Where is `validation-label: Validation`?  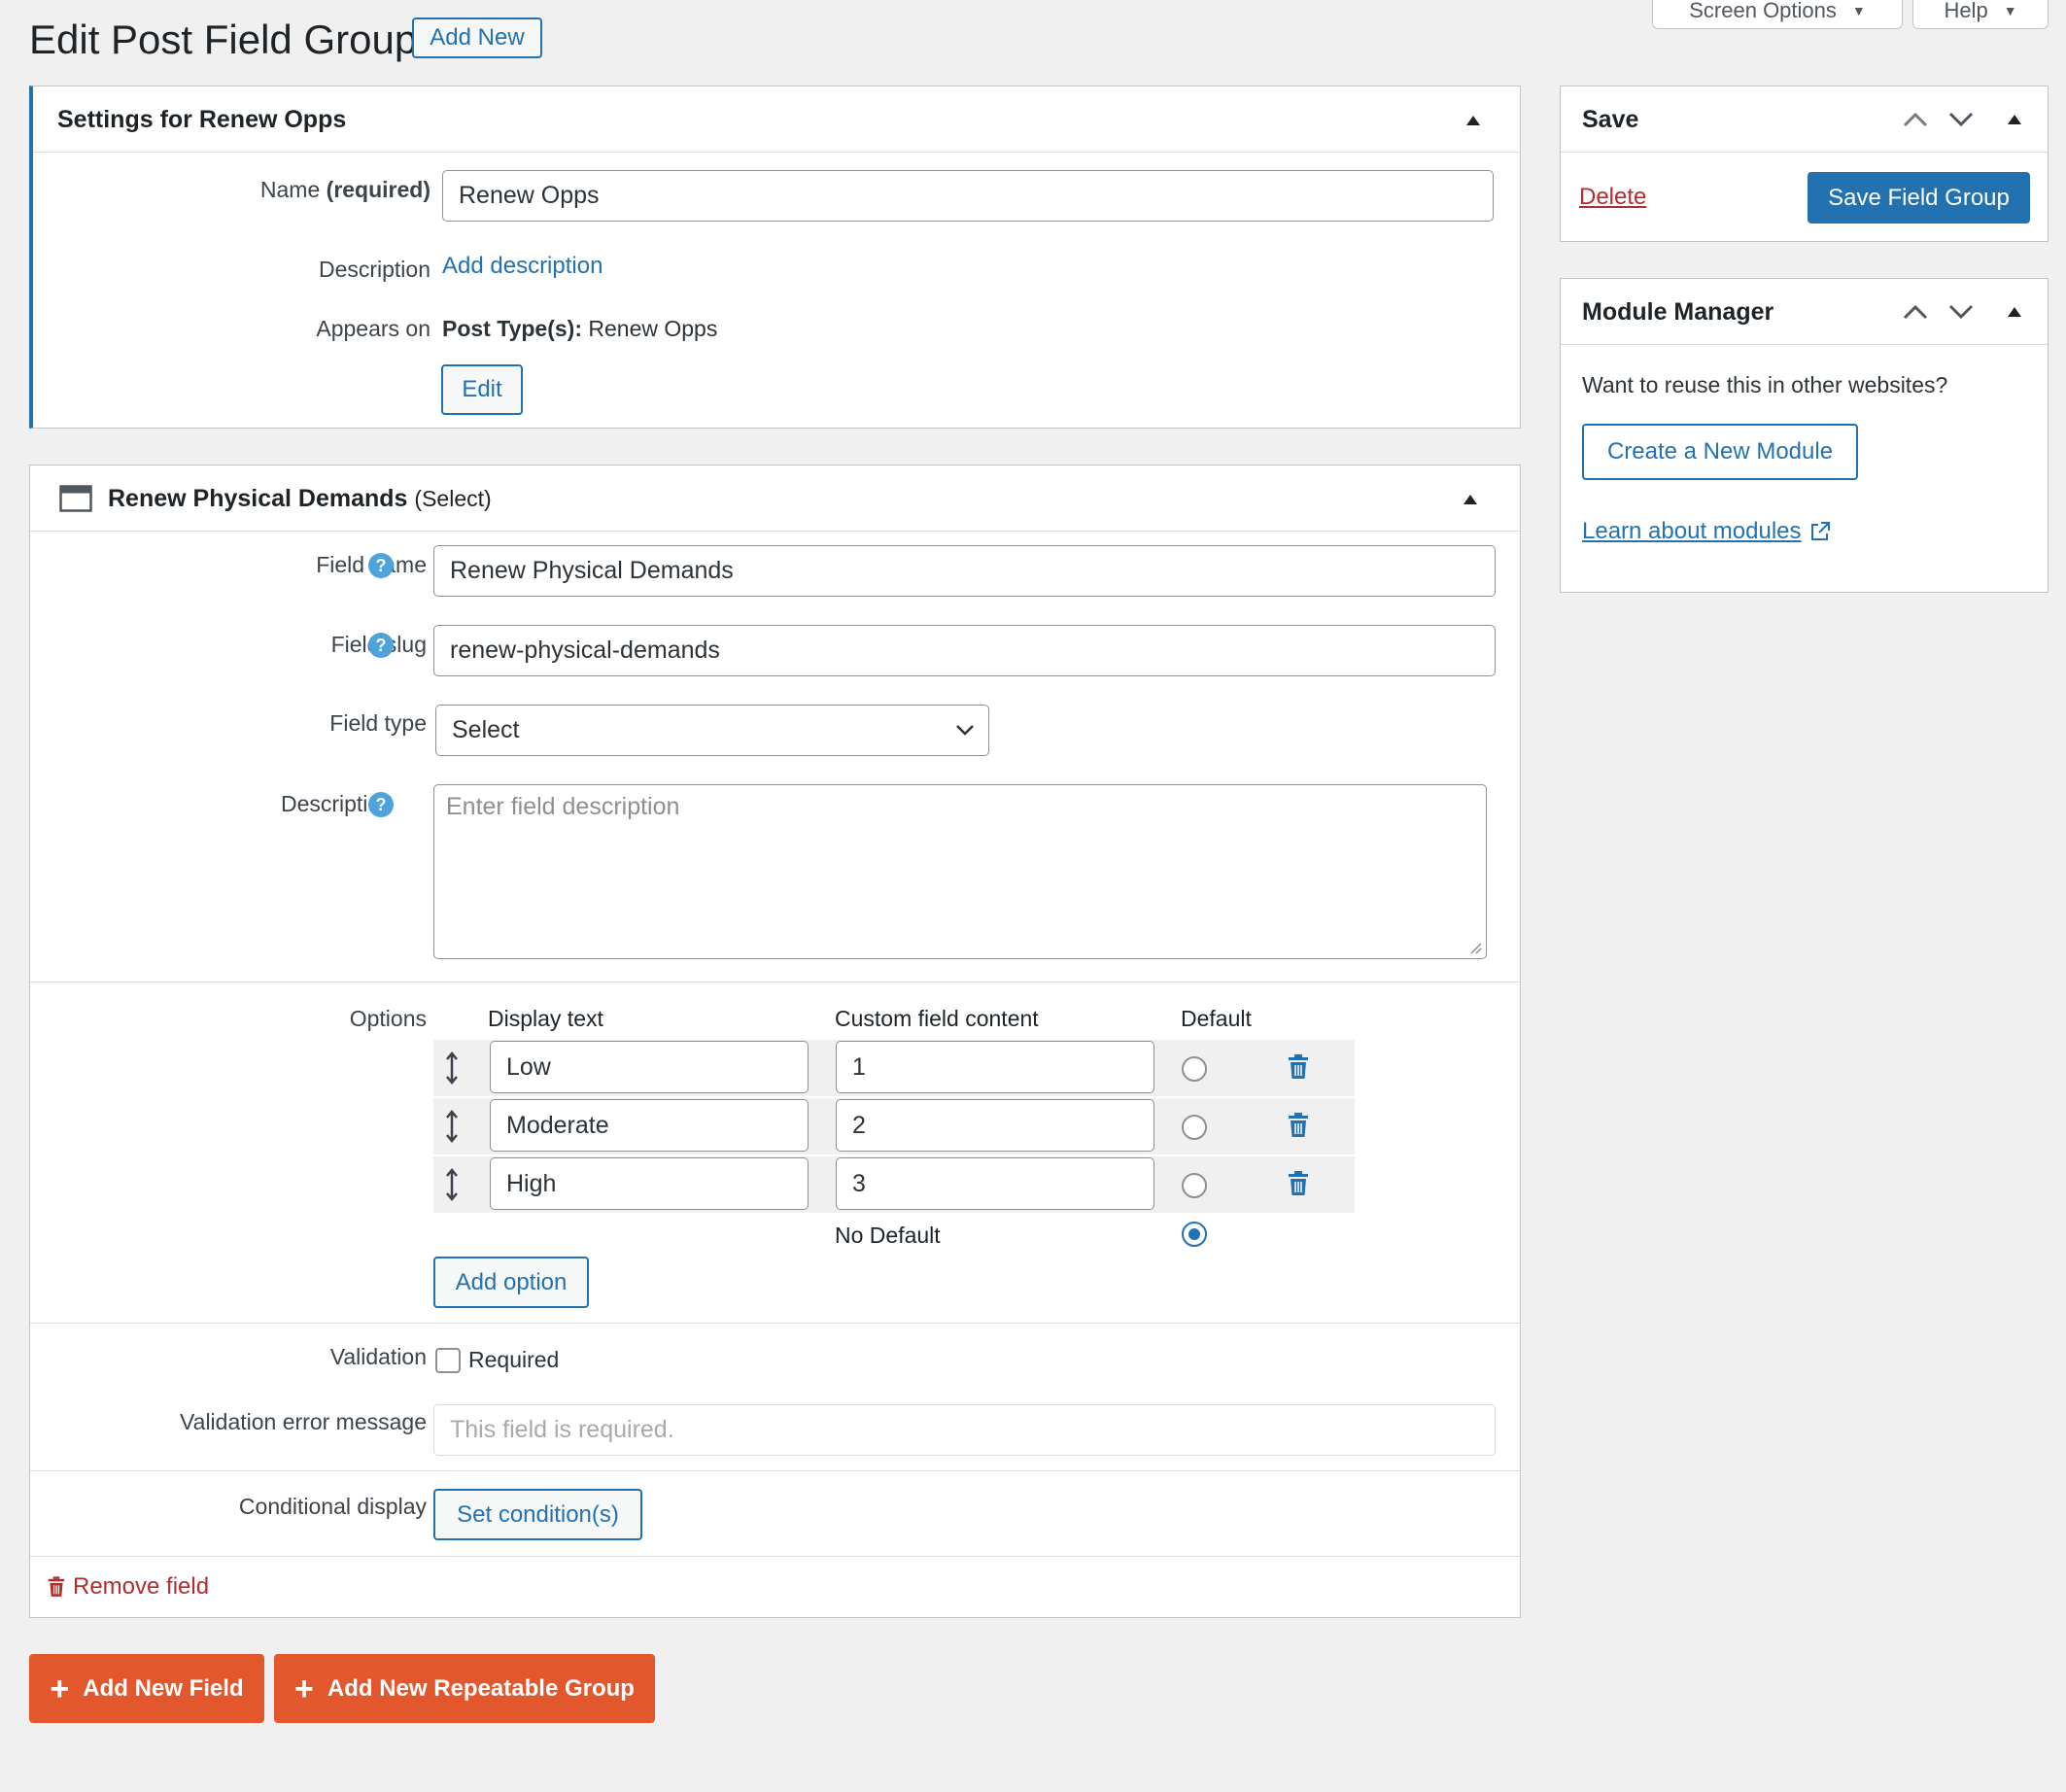
validation-label: Validation is located at coordinates (378, 1356).